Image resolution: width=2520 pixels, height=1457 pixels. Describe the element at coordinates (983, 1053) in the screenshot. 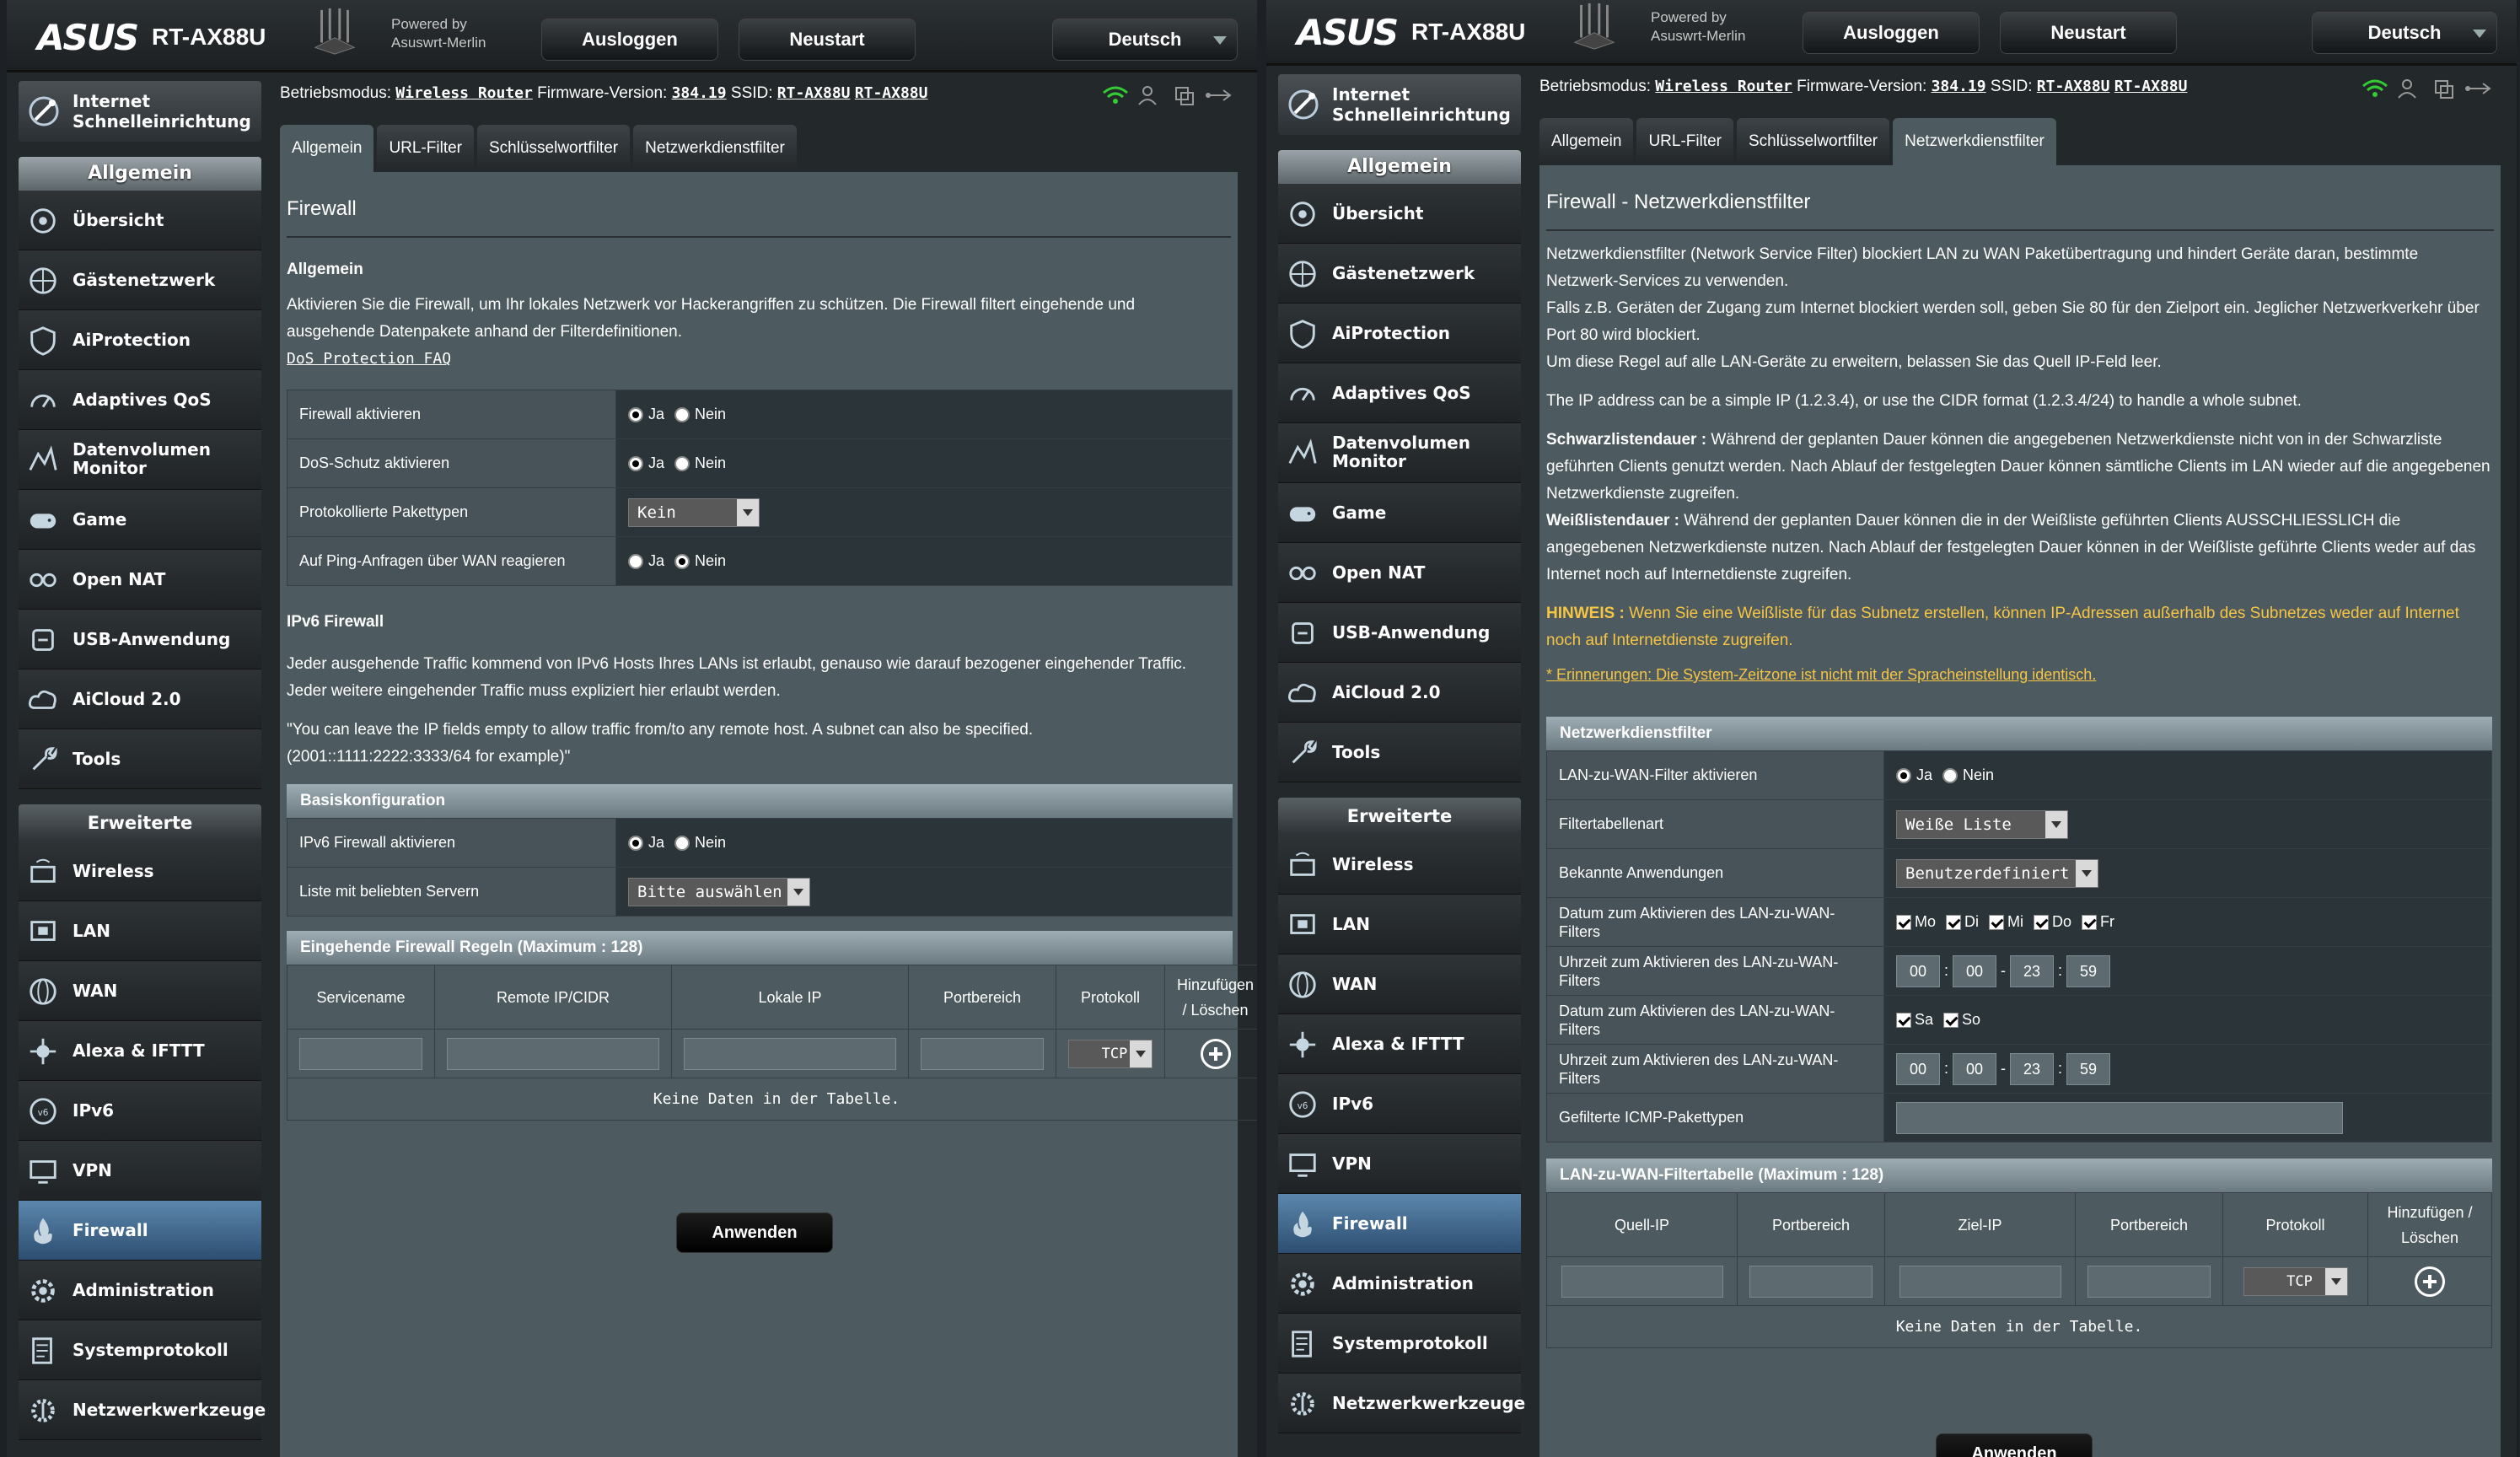

I see `port-range-input` at that location.